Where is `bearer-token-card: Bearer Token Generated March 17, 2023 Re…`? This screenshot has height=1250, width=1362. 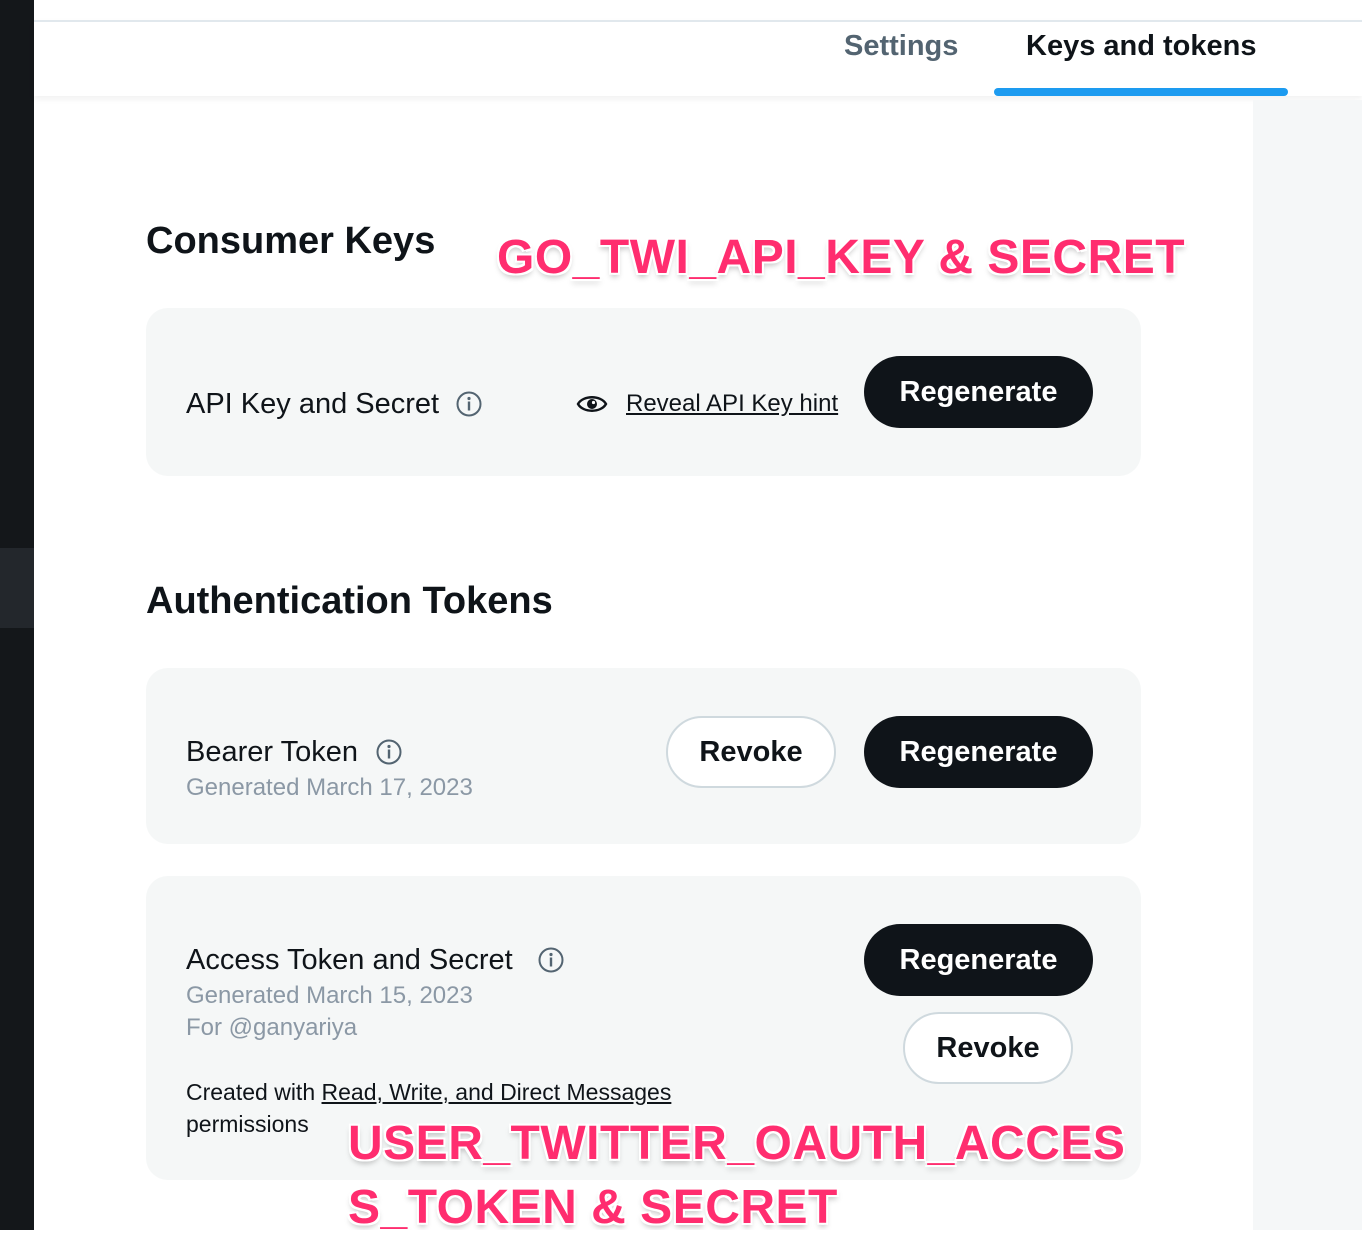 bearer-token-card: Bearer Token Generated March 17, 2023 Re… is located at coordinates (643, 756).